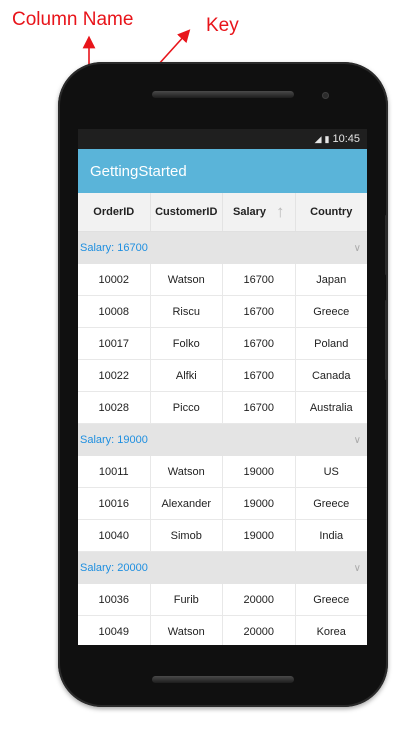 The width and height of the screenshot is (407, 732). Describe the element at coordinates (331, 535) in the screenshot. I see `table-cell: India` at that location.